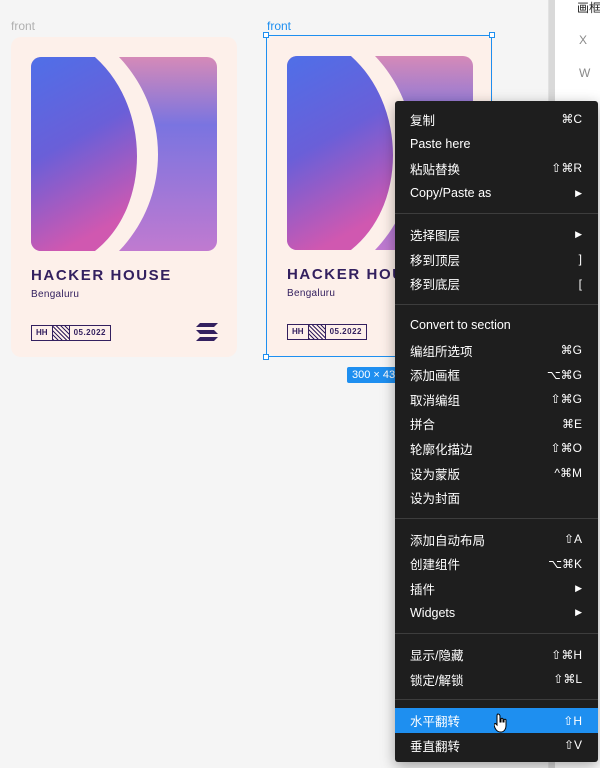  What do you see at coordinates (496, 613) in the screenshot?
I see `menu-item-widgets: Widgets ▶` at bounding box center [496, 613].